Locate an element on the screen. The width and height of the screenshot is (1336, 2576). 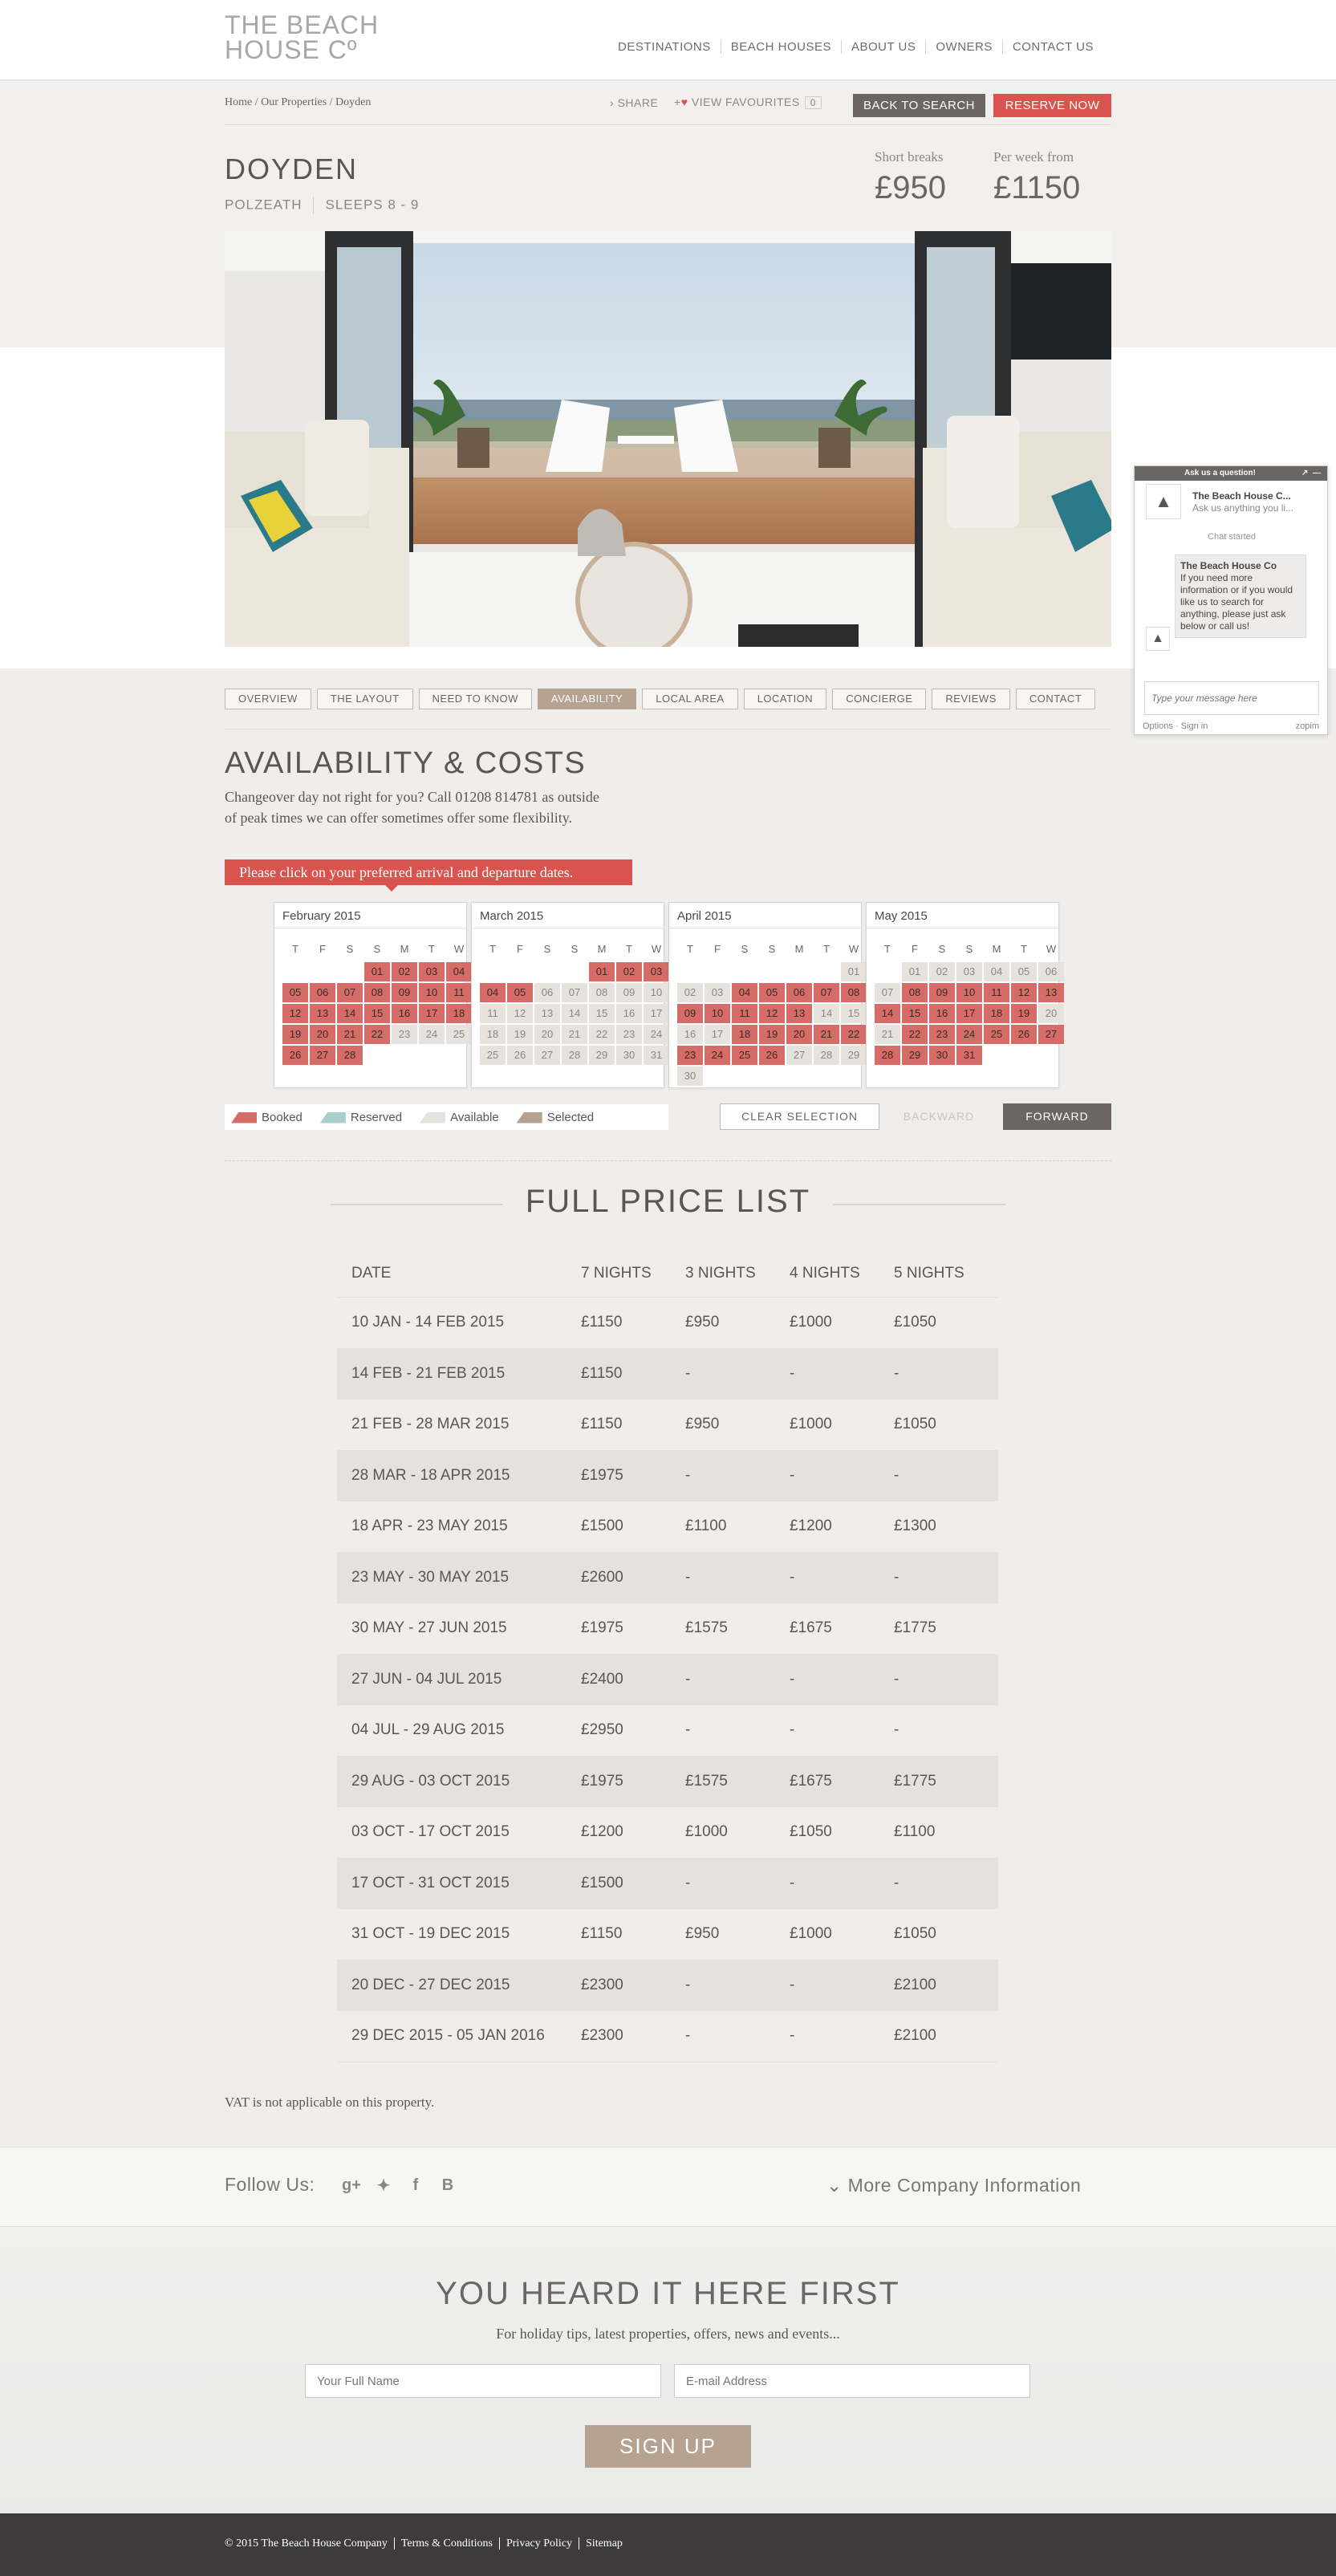
nav-destinations: DESTINATIONS is located at coordinates (664, 47).